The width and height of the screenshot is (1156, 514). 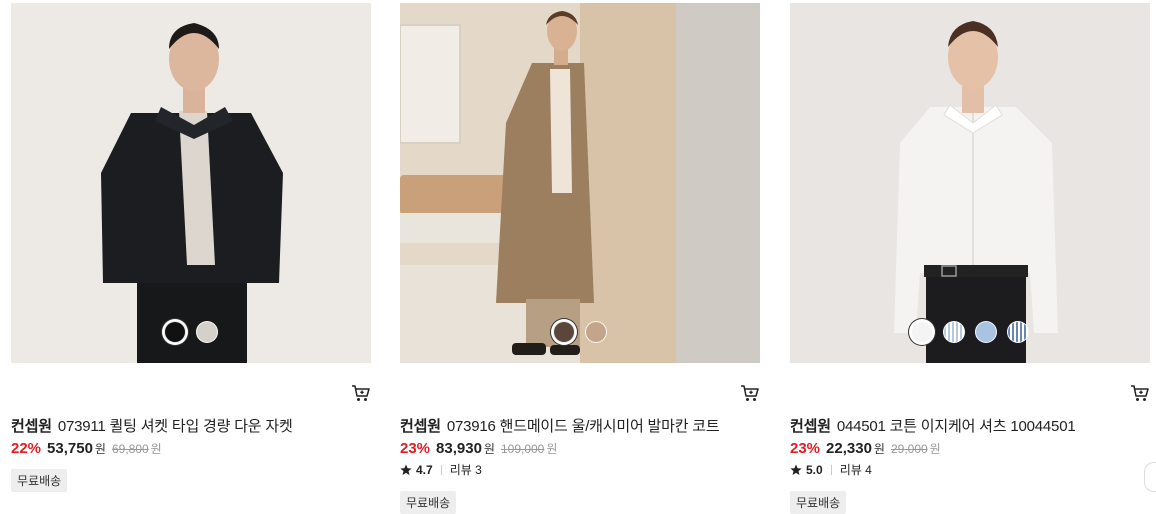 I want to click on scroll-handle, so click(x=1150, y=477).